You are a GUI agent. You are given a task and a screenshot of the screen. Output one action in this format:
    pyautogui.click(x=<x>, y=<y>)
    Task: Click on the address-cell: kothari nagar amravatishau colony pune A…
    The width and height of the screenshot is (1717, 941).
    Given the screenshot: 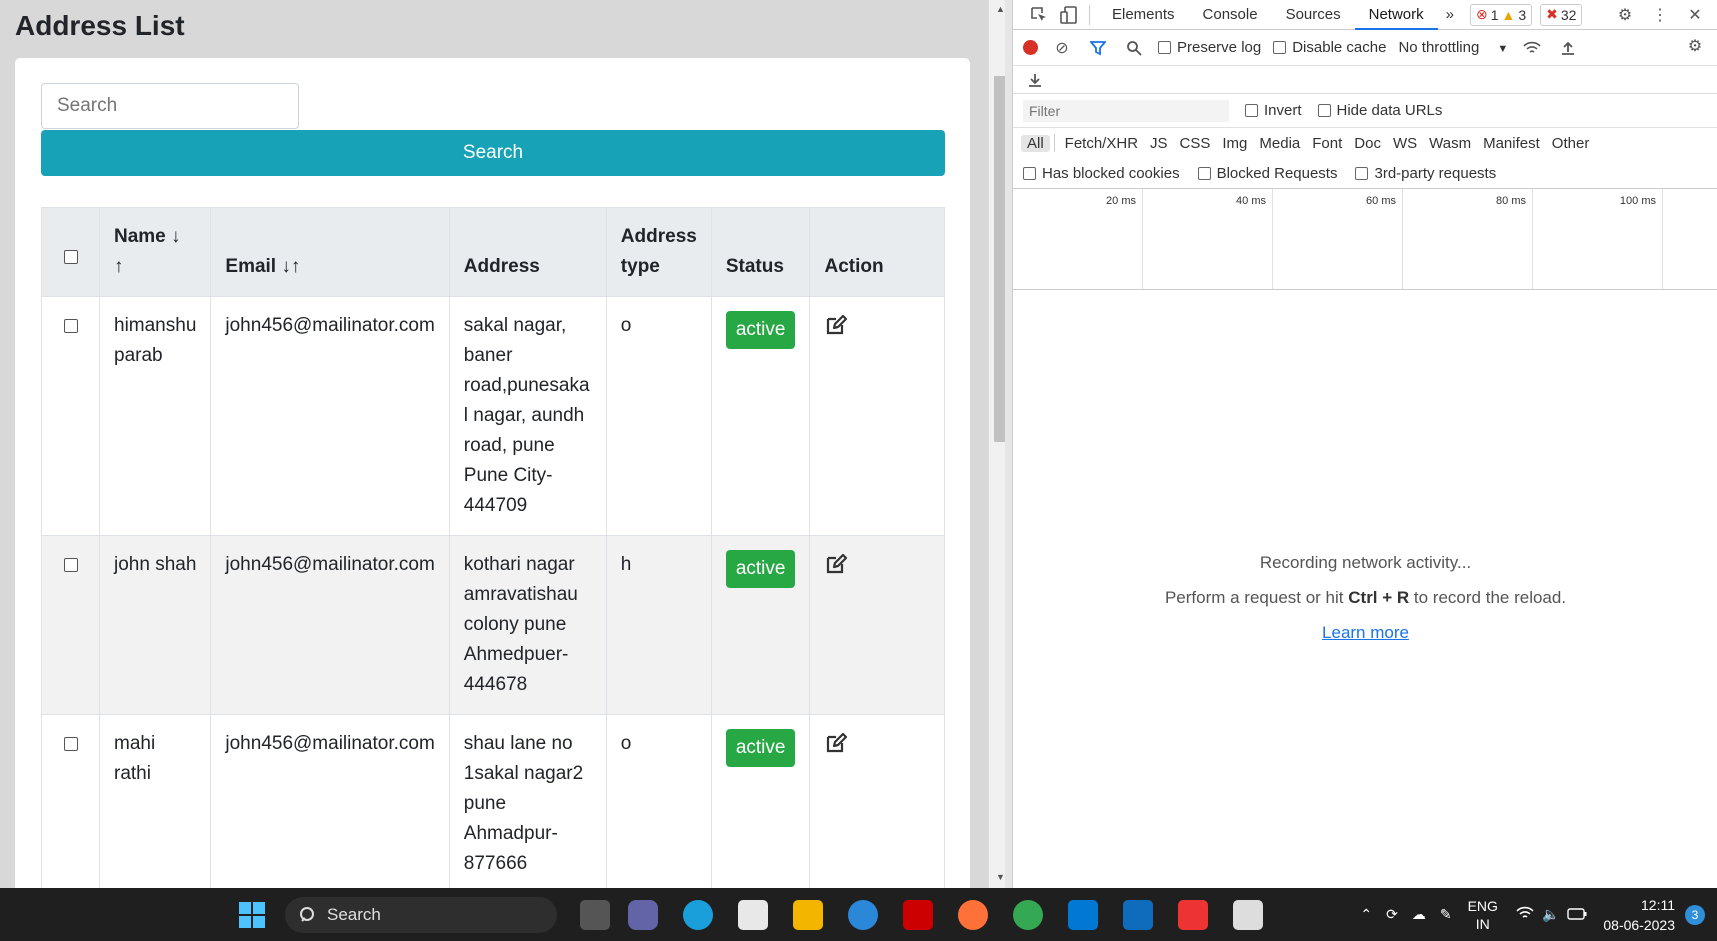 What is the action you would take?
    pyautogui.click(x=527, y=625)
    